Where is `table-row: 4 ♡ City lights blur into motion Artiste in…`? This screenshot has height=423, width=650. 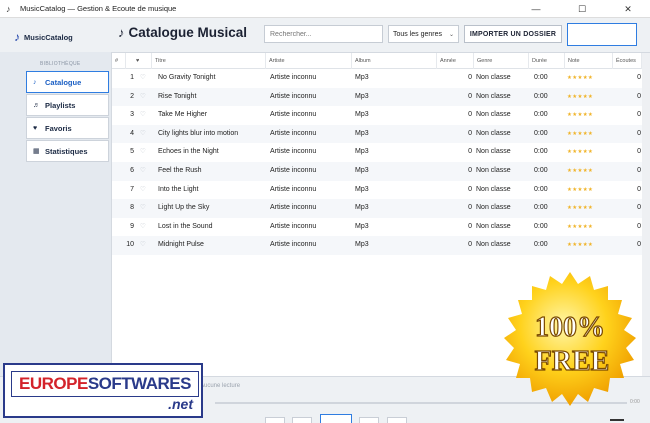 table-row: 4 ♡ City lights blur into motion Artiste in… is located at coordinates (381, 134).